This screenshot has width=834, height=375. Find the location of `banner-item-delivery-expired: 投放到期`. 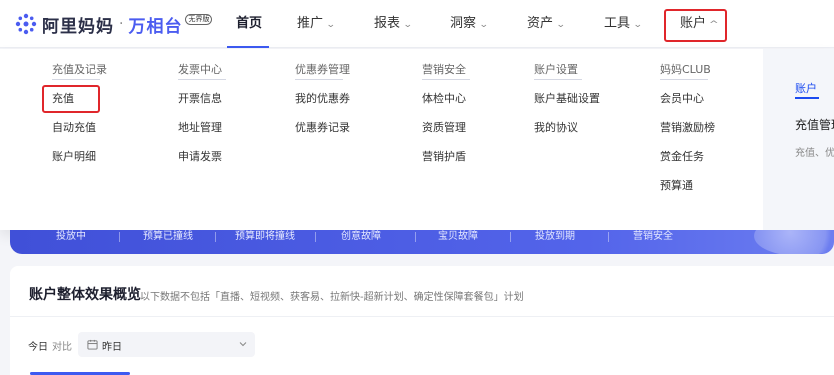

banner-item-delivery-expired: 投放到期 is located at coordinates (555, 237).